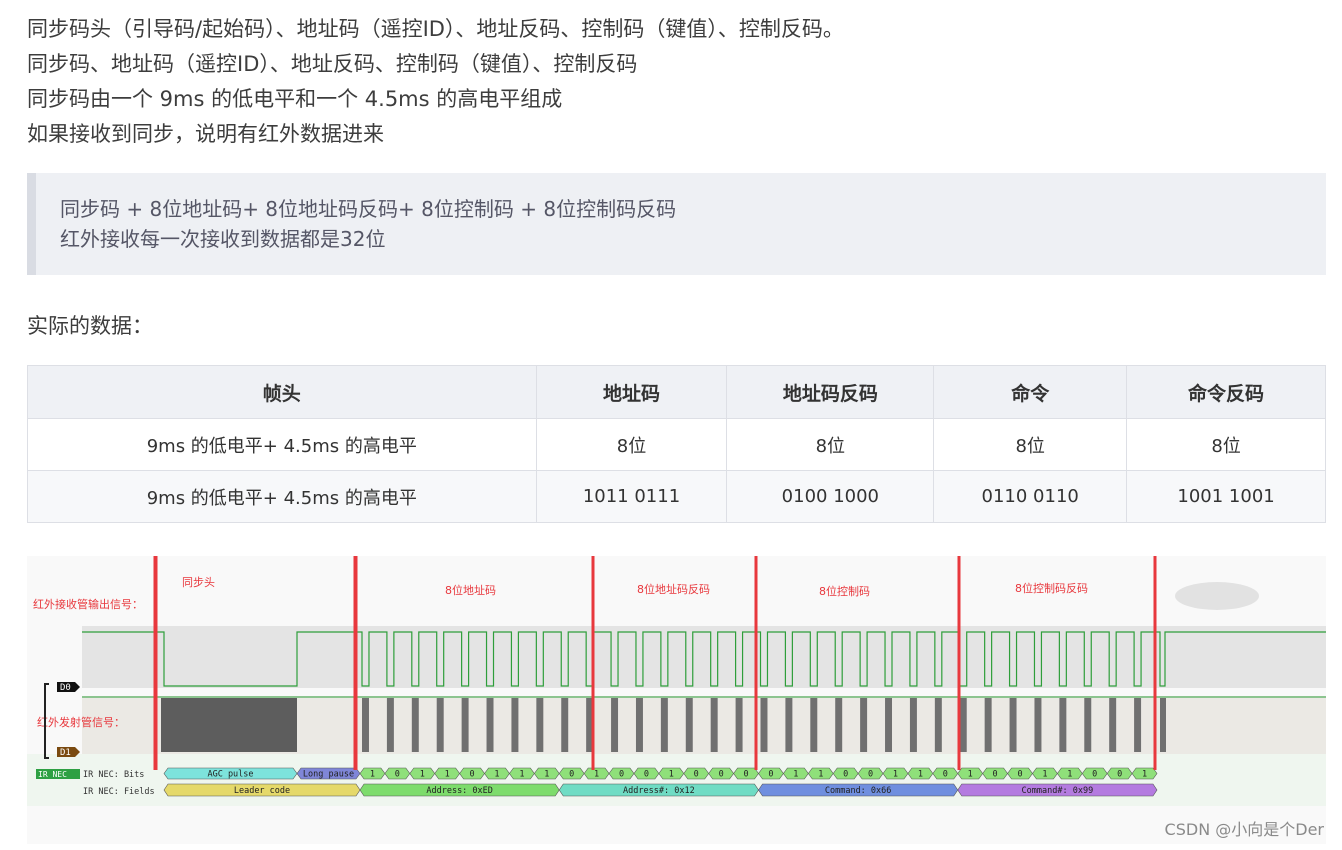 The image size is (1342, 850). Describe the element at coordinates (844, 591) in the screenshot. I see `annotation-command: 8位控制码` at that location.